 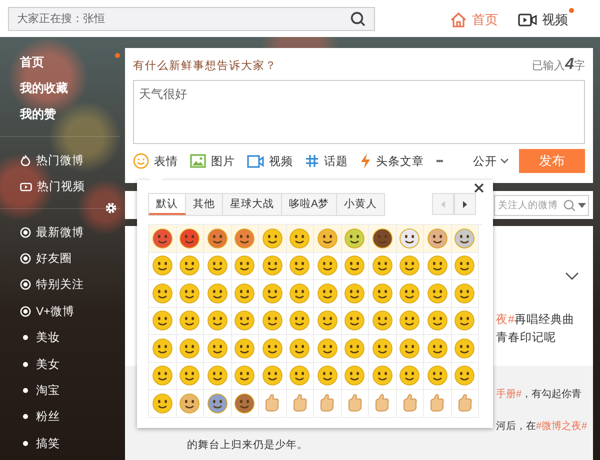 I want to click on toolbar-button: 话题, so click(x=326, y=161).